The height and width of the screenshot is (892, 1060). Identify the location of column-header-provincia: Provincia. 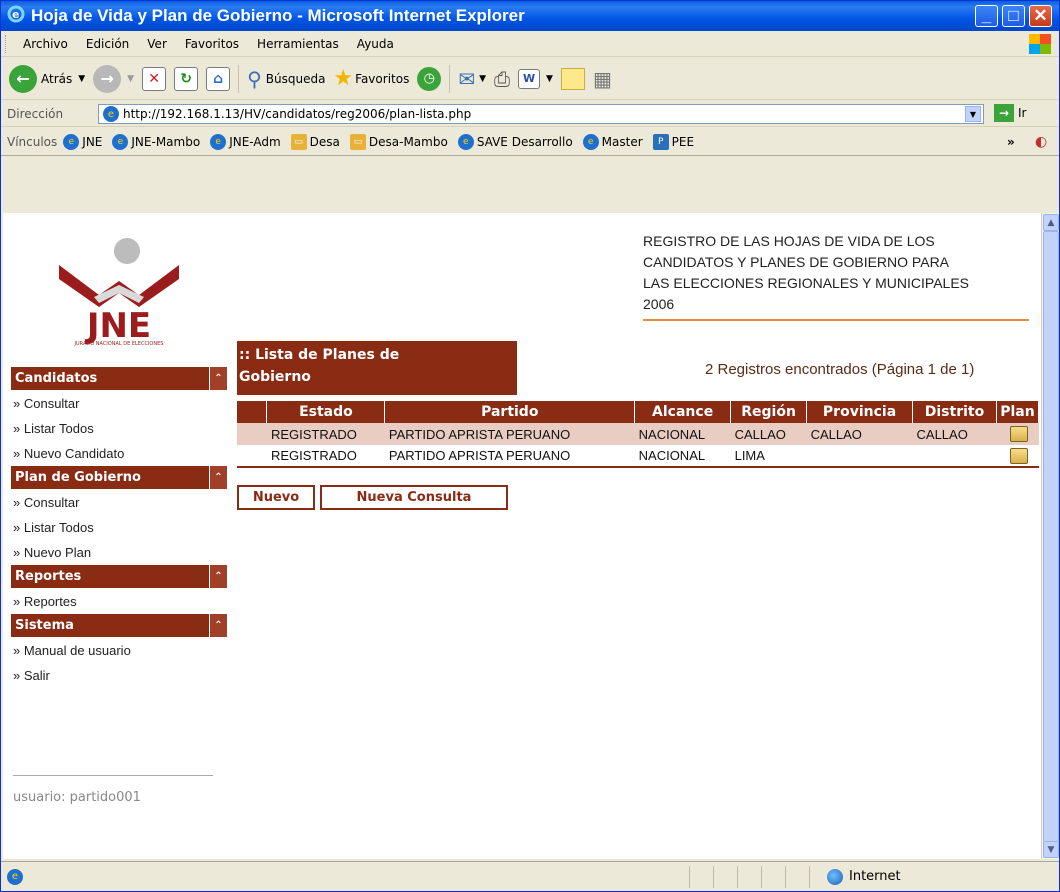
(860, 412).